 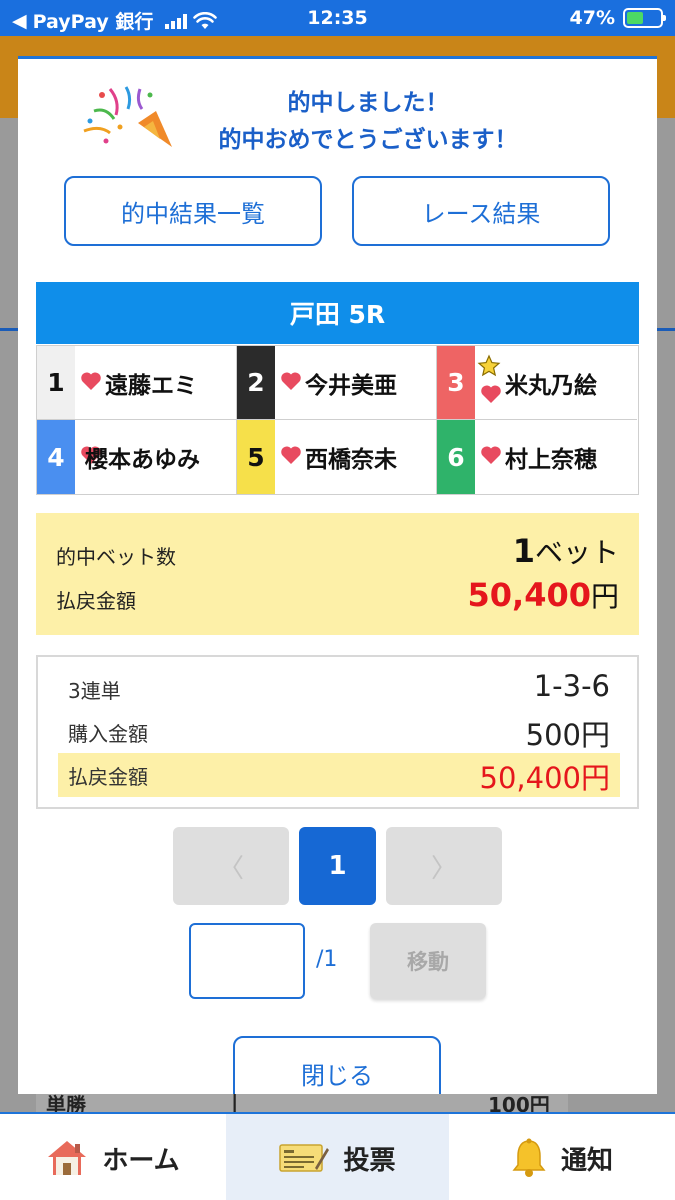 What do you see at coordinates (304, 1158) in the screenshot?
I see `ticket-icon` at bounding box center [304, 1158].